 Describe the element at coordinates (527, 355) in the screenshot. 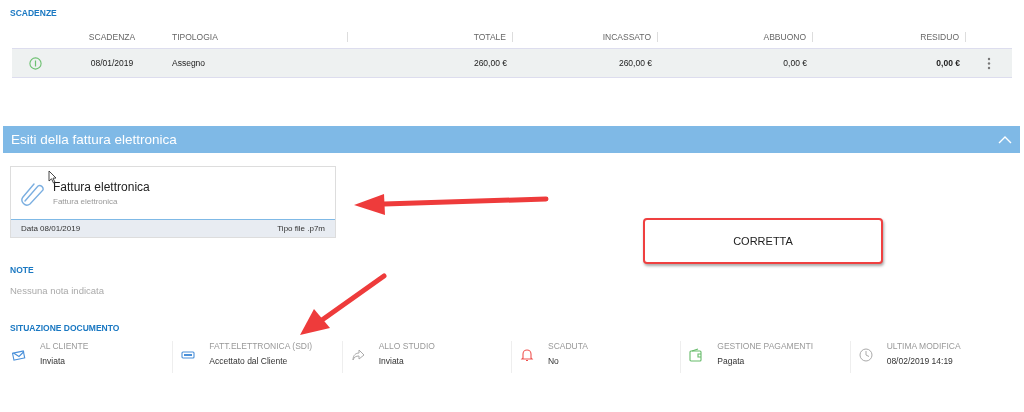

I see `bell-icon` at that location.